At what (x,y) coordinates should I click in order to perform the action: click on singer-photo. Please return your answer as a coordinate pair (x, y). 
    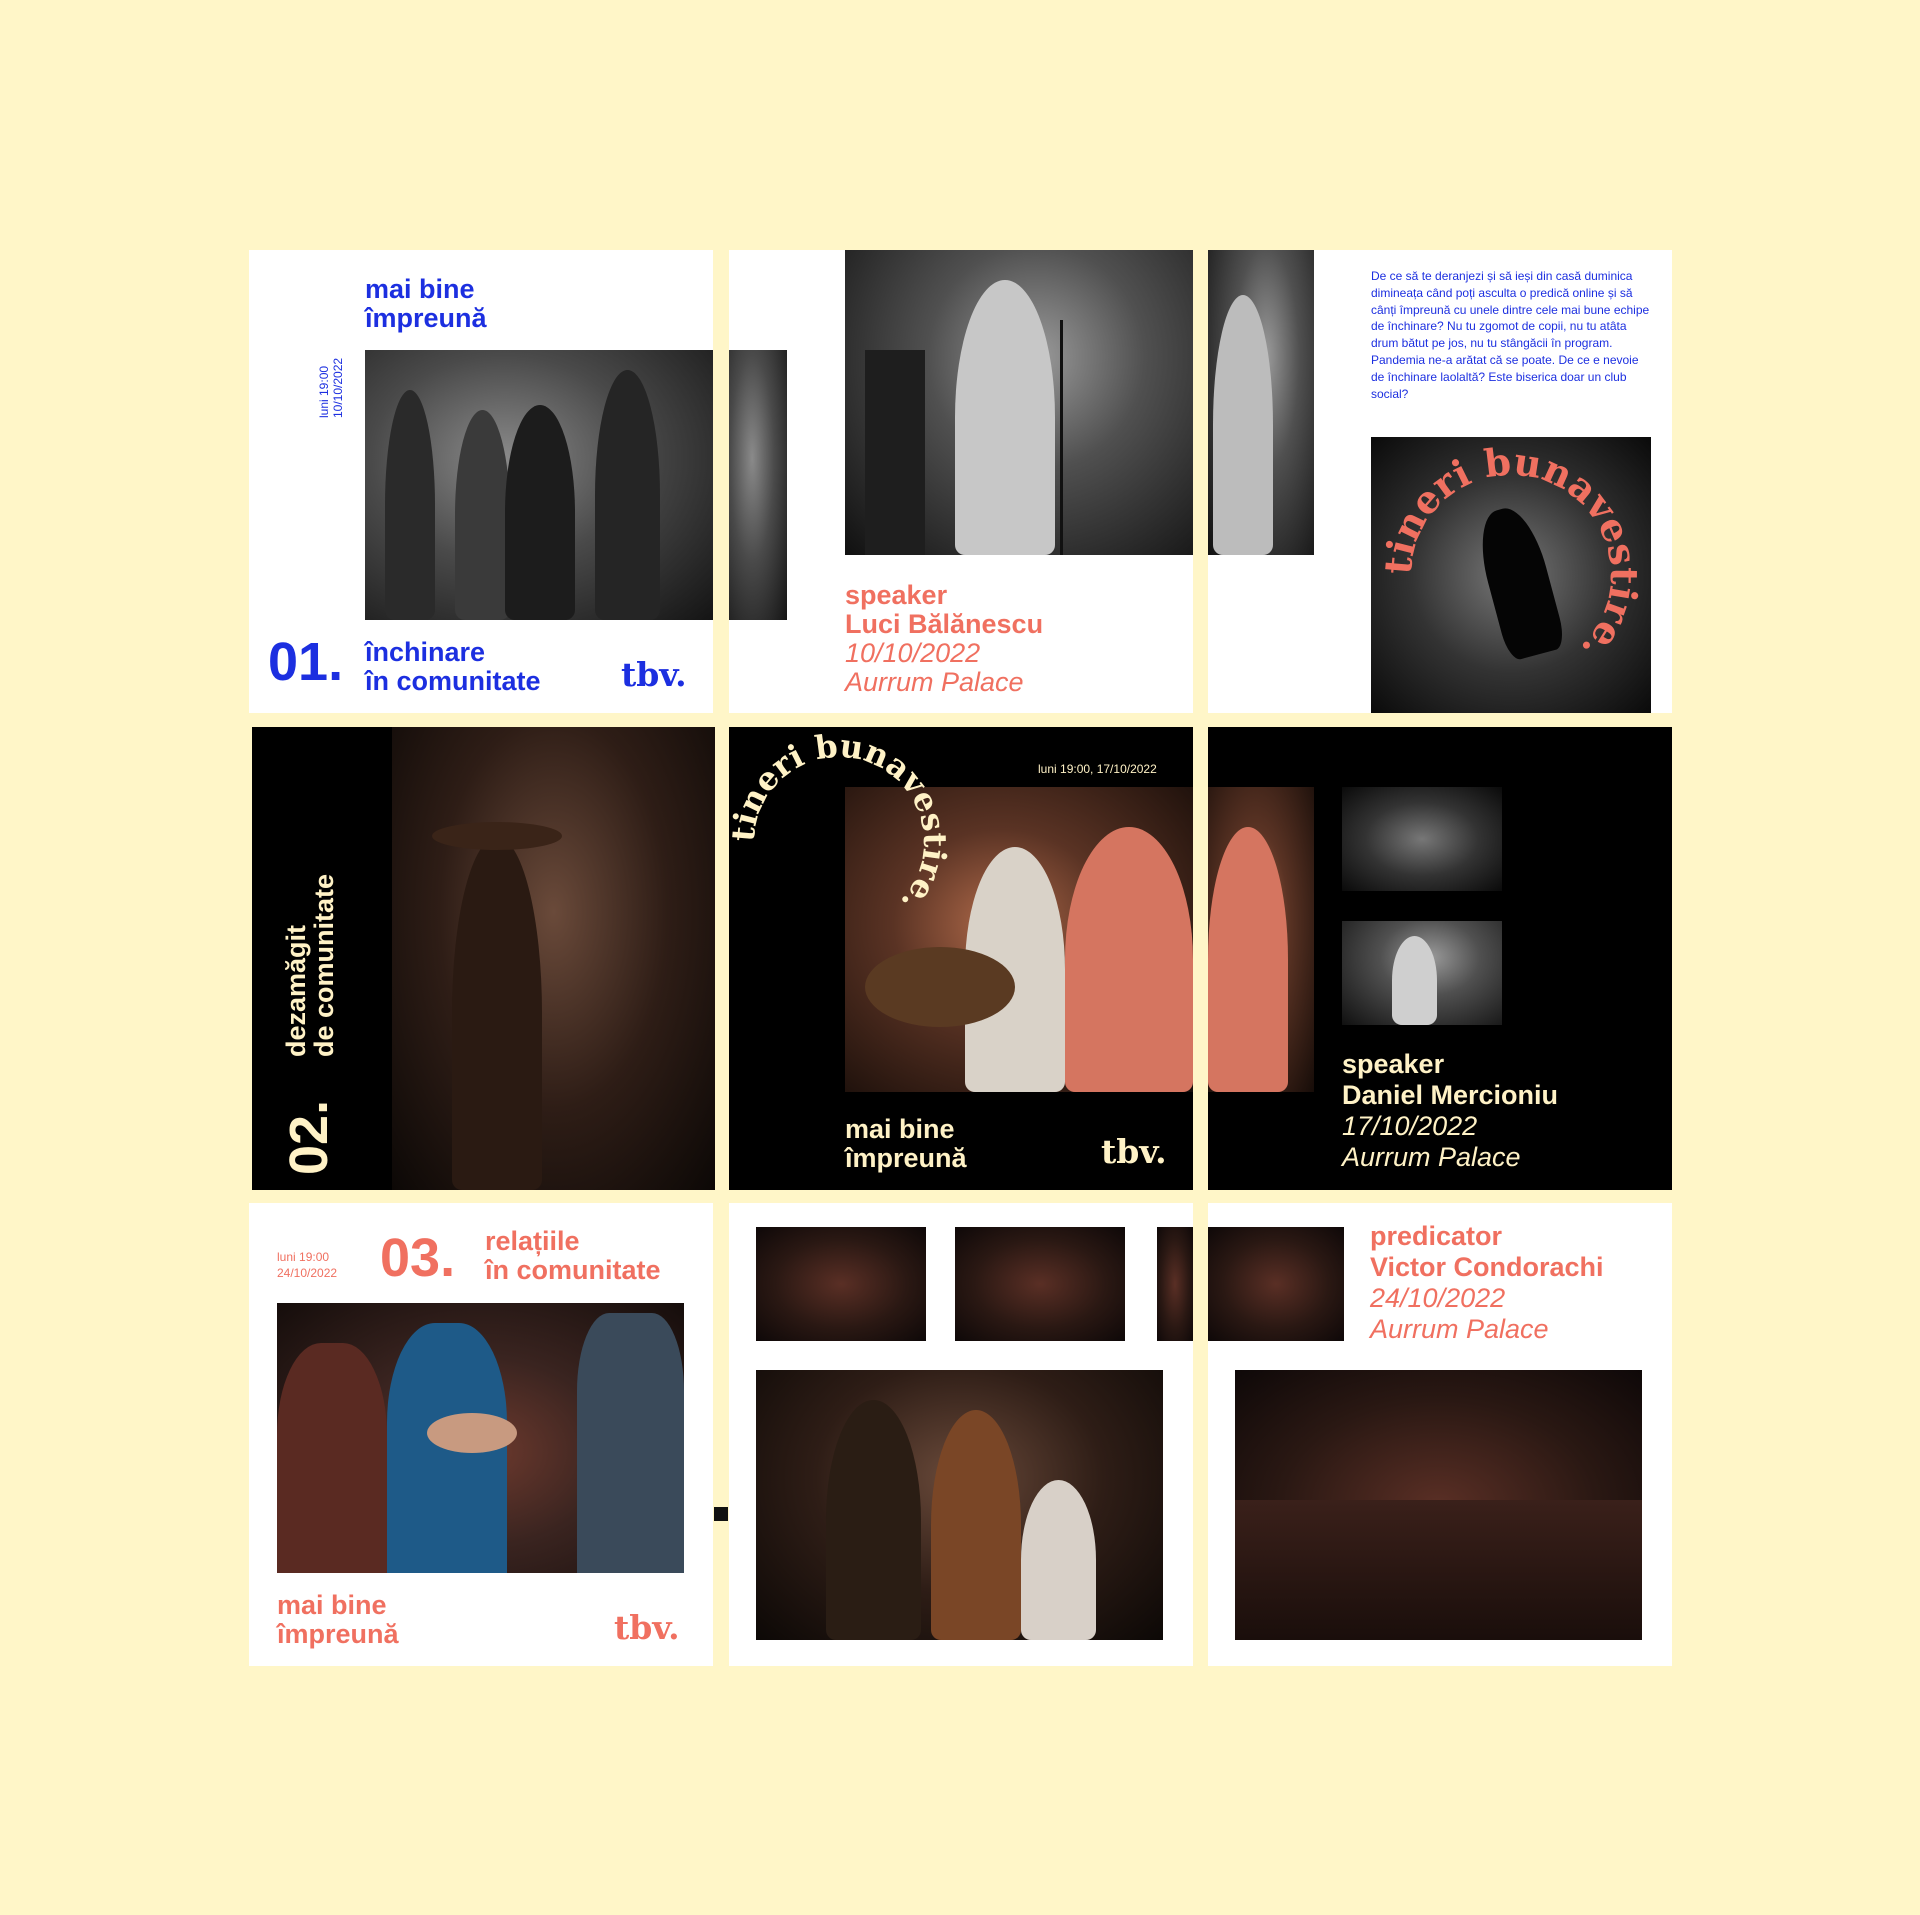
    Looking at the image, I should click on (1019, 402).